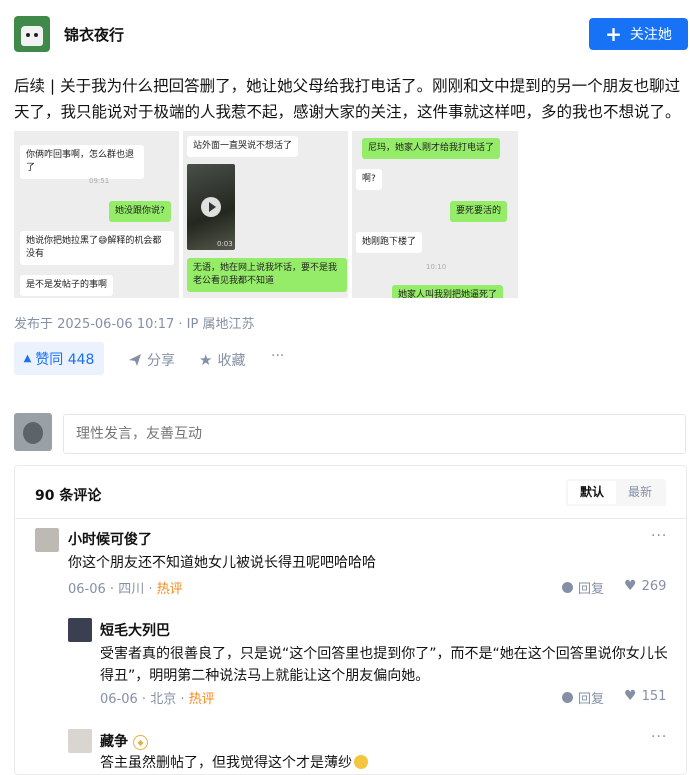 The width and height of the screenshot is (690, 775). Describe the element at coordinates (613, 34) in the screenshot. I see `plus-icon: +` at that location.